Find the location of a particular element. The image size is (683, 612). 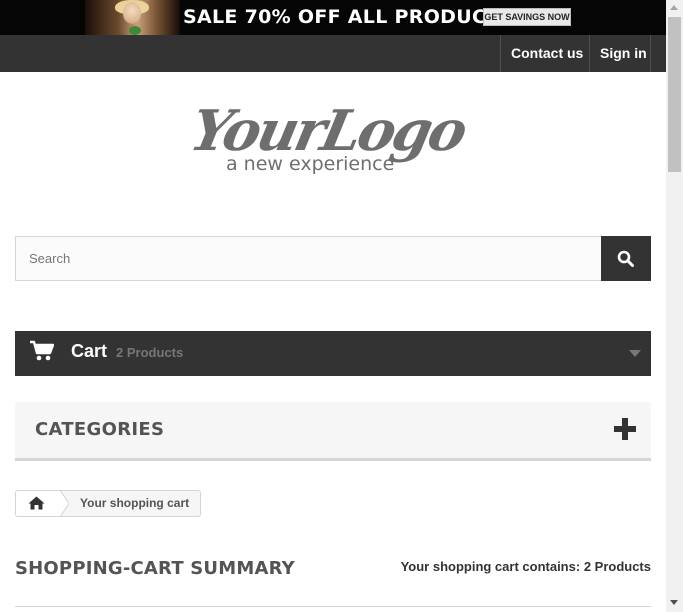

plus-icon is located at coordinates (625, 429).